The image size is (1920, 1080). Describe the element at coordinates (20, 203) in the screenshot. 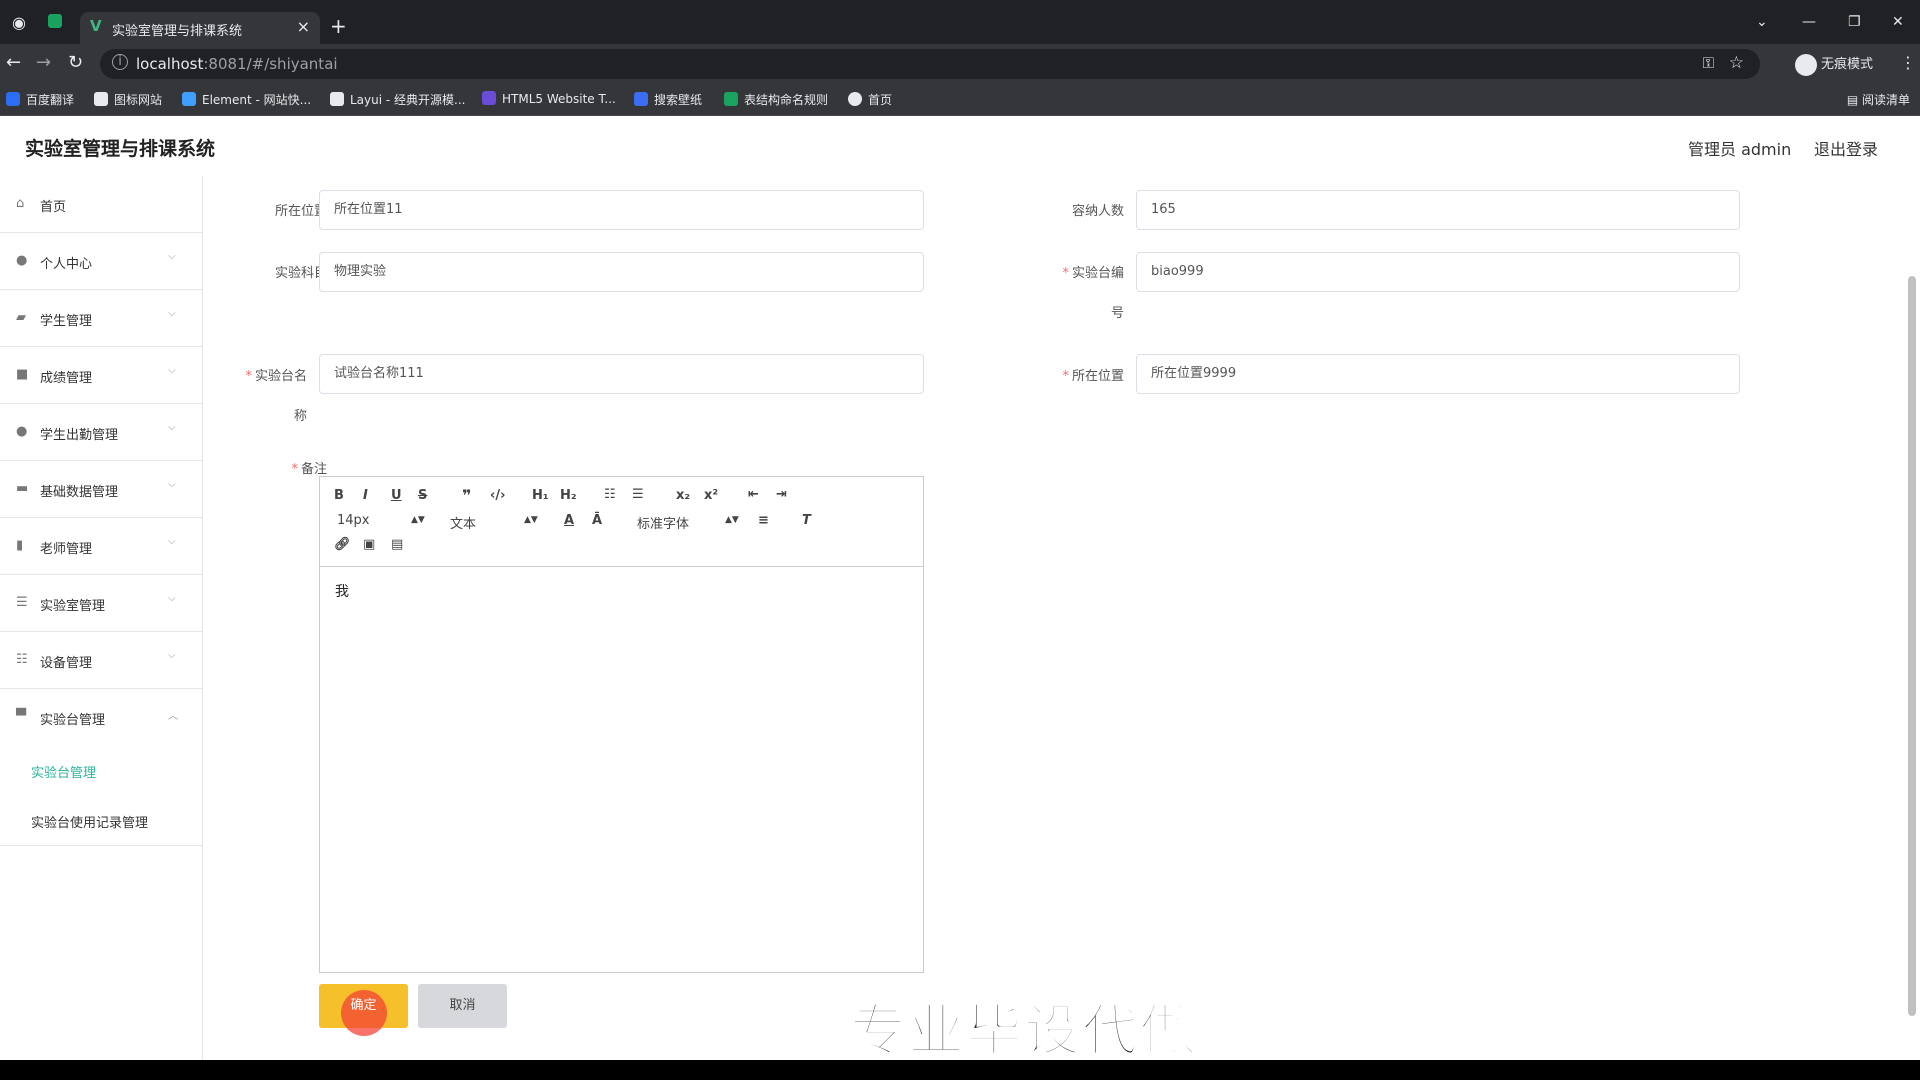

I see `home-icon: ⌂` at that location.